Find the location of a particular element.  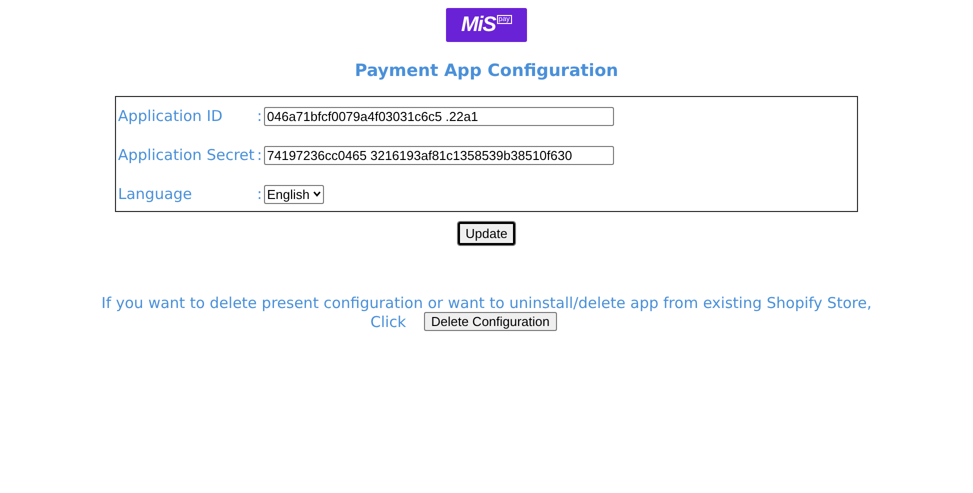

delete-configuration-button: Delete Configuration is located at coordinates (490, 321).